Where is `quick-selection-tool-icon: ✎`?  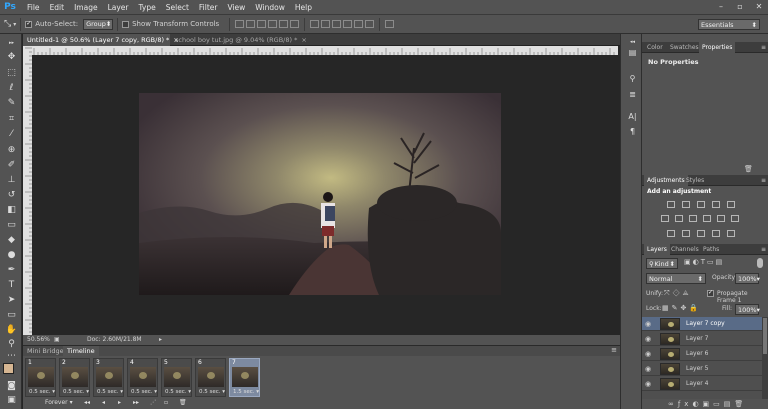 quick-selection-tool-icon: ✎ is located at coordinates (11, 103).